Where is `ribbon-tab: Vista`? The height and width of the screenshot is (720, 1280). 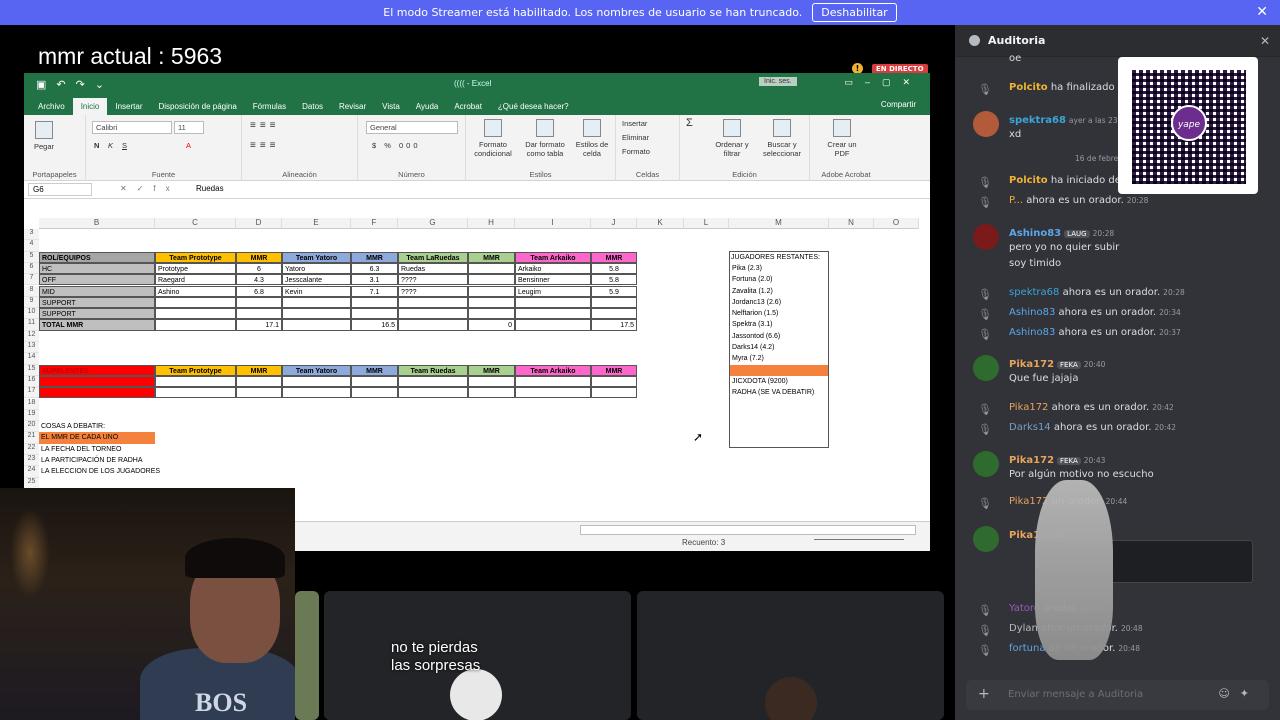 ribbon-tab: Vista is located at coordinates (391, 106).